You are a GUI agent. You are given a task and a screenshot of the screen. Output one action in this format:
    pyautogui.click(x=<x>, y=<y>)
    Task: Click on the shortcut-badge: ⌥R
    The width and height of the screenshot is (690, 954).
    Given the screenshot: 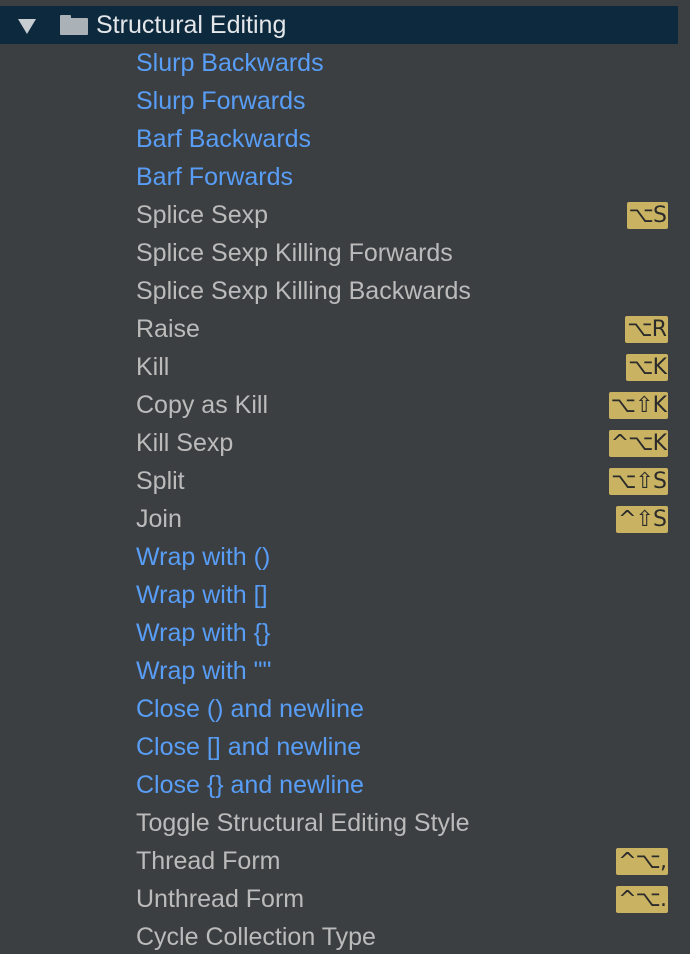 What is the action you would take?
    pyautogui.click(x=646, y=329)
    